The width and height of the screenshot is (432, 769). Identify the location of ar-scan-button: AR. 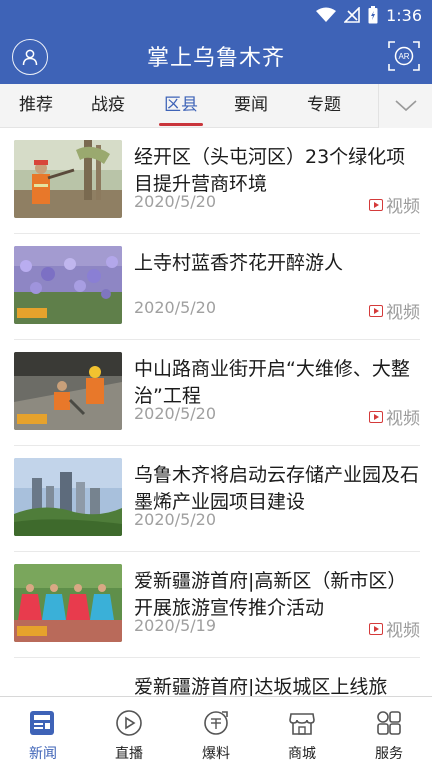
(404, 56).